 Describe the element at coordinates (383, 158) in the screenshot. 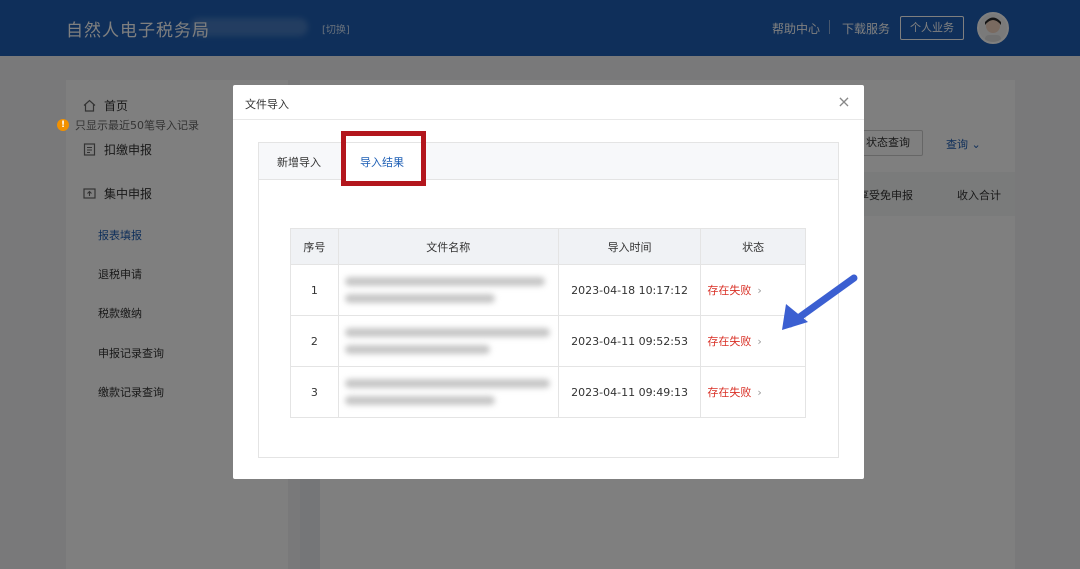

I see `annotation-highlight-box` at that location.